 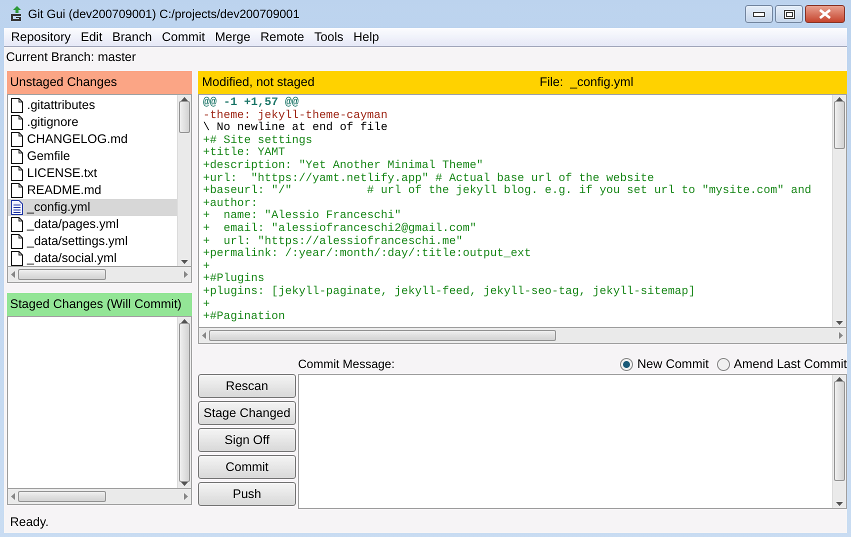 I want to click on action-button: Stage Changed, so click(x=247, y=413).